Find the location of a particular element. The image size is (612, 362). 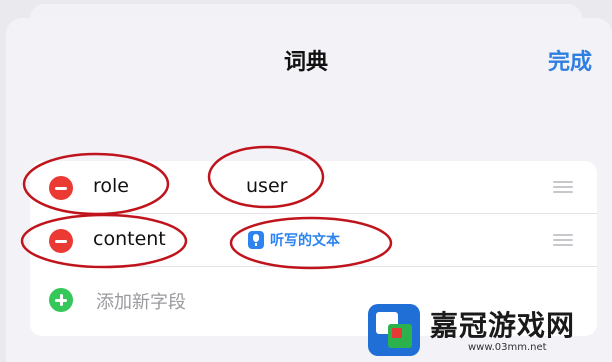

annotation-circle-user is located at coordinates (266, 177).